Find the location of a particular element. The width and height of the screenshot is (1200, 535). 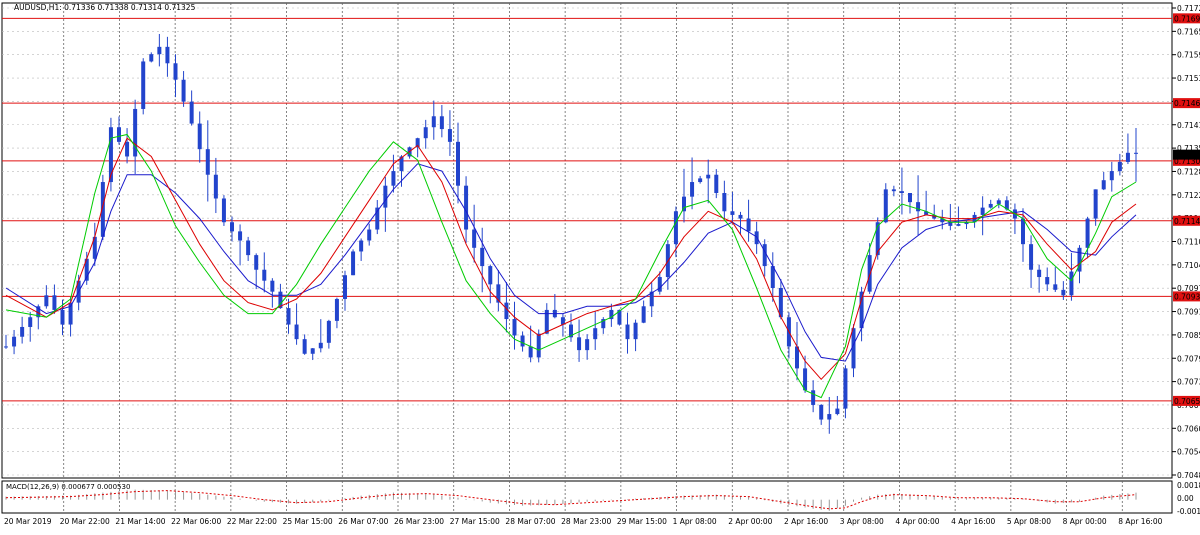

x-tick-label: 5 Apr 08:00 is located at coordinates (1029, 521).